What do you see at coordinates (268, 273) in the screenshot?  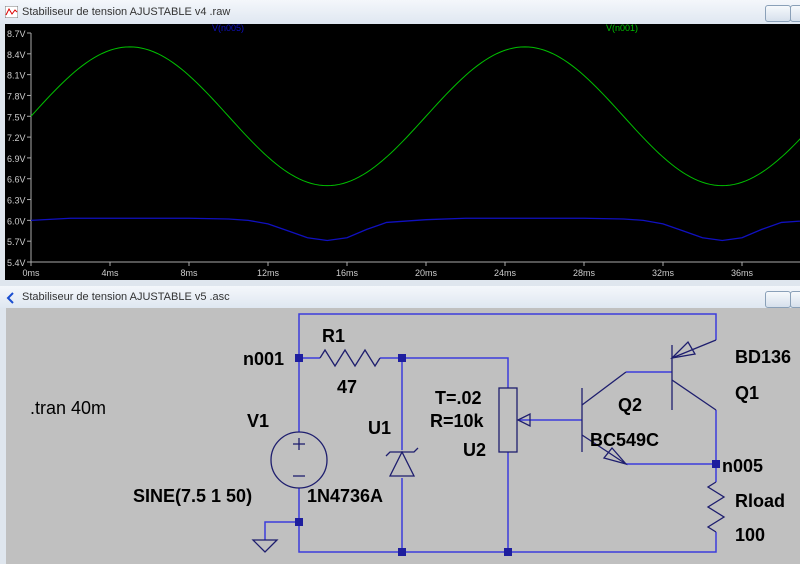 I see `x-tick-label: 12ms` at bounding box center [268, 273].